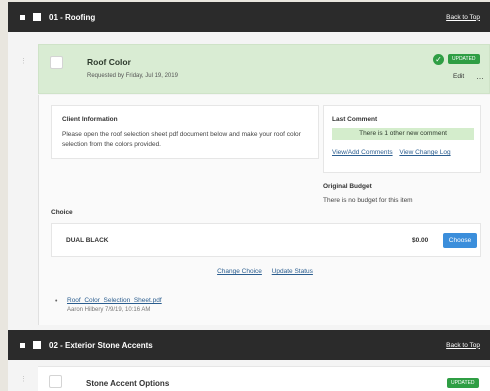  What do you see at coordinates (394, 152) in the screenshot?
I see `comment-links: View/Add Comments View Change Log` at bounding box center [394, 152].